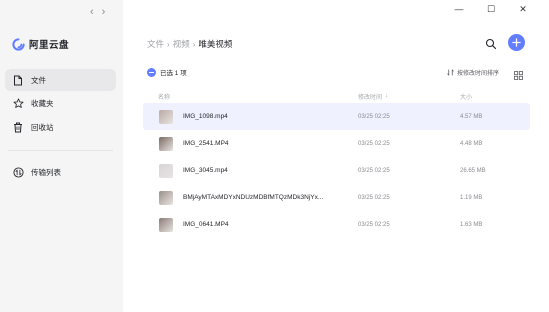 The width and height of the screenshot is (549, 312). What do you see at coordinates (250, 143) in the screenshot?
I see `file-name-cell: IMG_2541.MP4` at bounding box center [250, 143].